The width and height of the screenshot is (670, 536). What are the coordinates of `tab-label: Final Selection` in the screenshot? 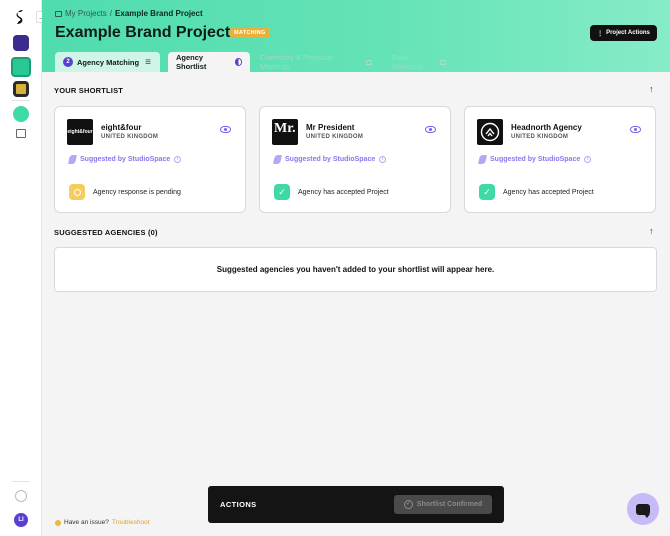 It's located at (407, 62).